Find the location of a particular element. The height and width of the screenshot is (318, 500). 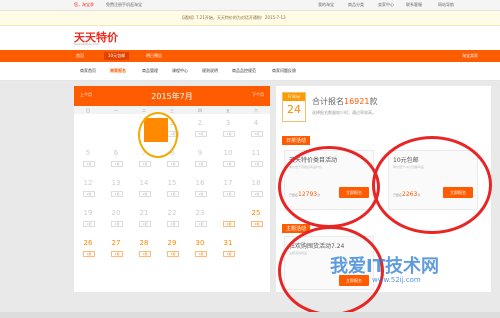

calendar-day: 9 2报 is located at coordinates (200, 157).